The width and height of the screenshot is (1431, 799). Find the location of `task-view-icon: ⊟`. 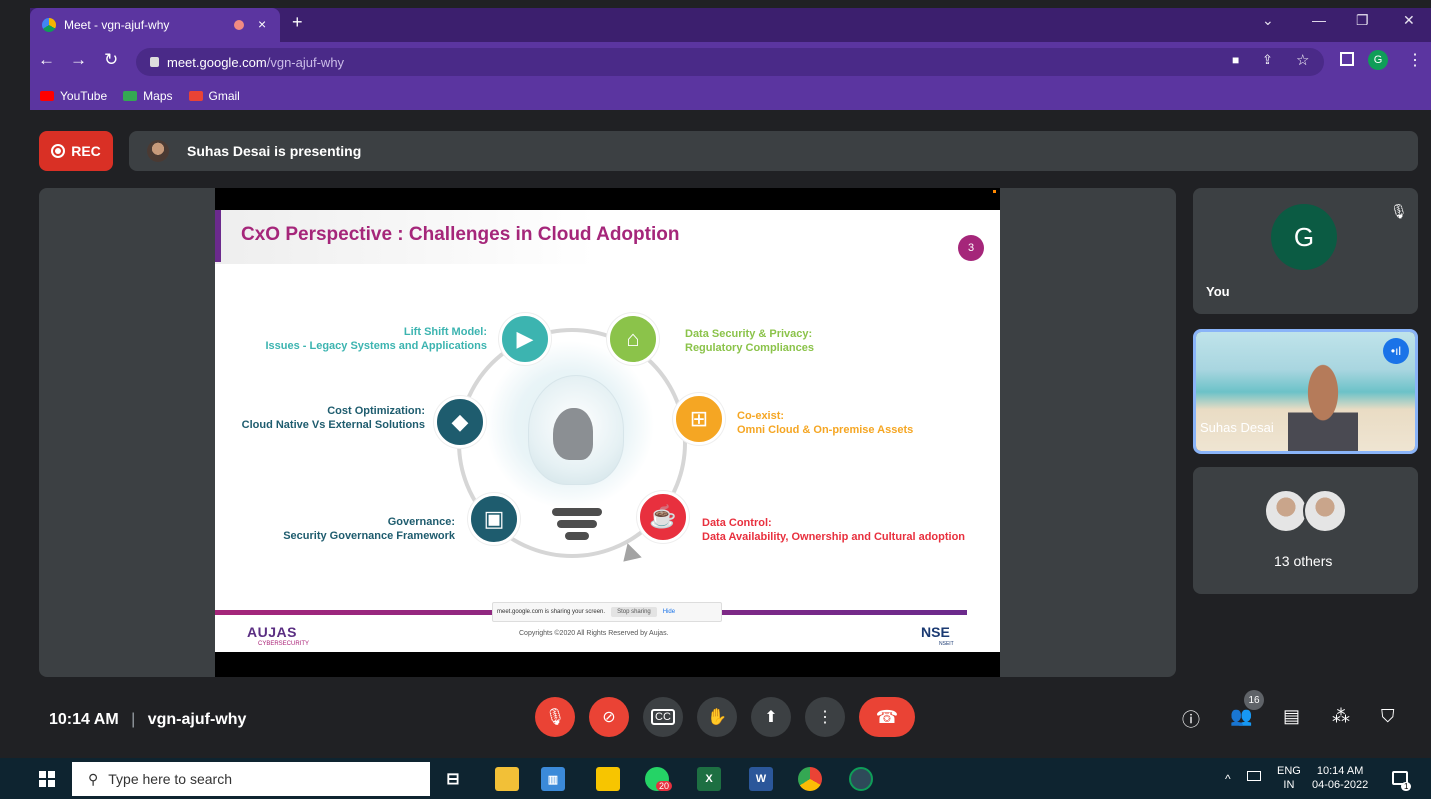

task-view-icon: ⊟ is located at coordinates (453, 779).